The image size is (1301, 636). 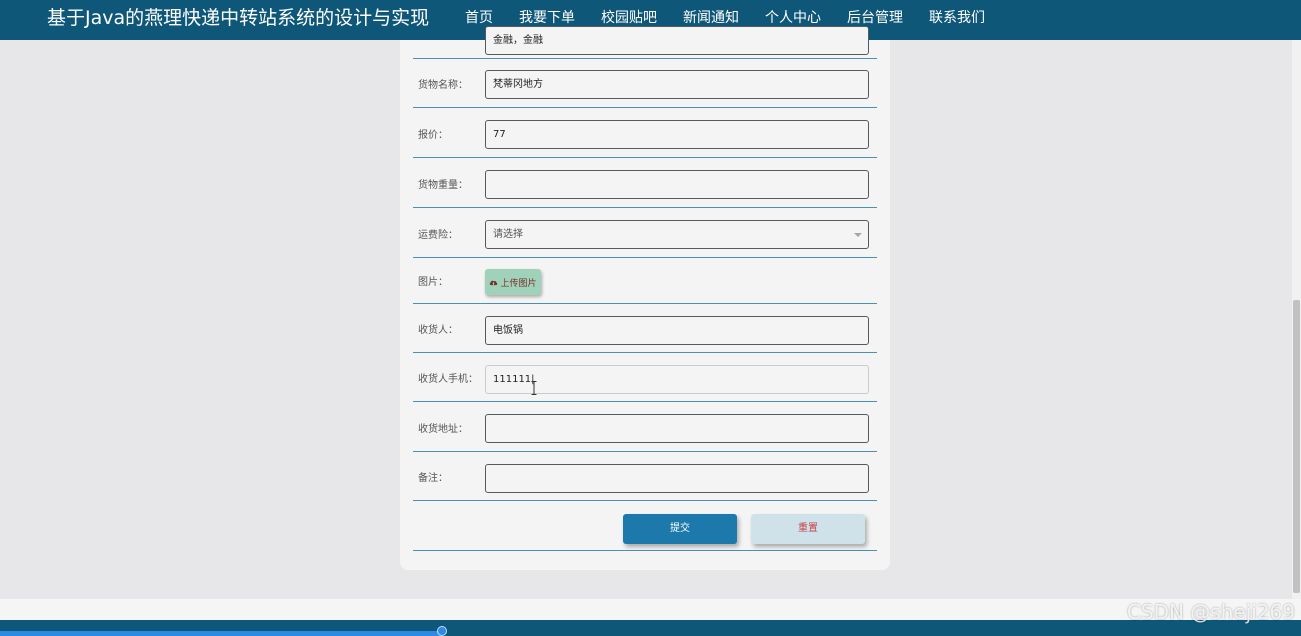 I want to click on address-label: 收货地址：, so click(x=443, y=429).